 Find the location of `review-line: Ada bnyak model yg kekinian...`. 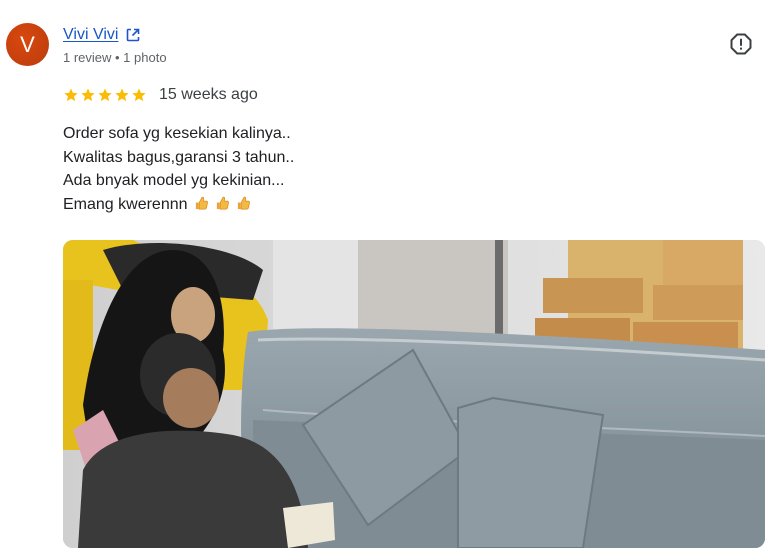

review-line: Ada bnyak model yg kekinian... is located at coordinates (174, 180).